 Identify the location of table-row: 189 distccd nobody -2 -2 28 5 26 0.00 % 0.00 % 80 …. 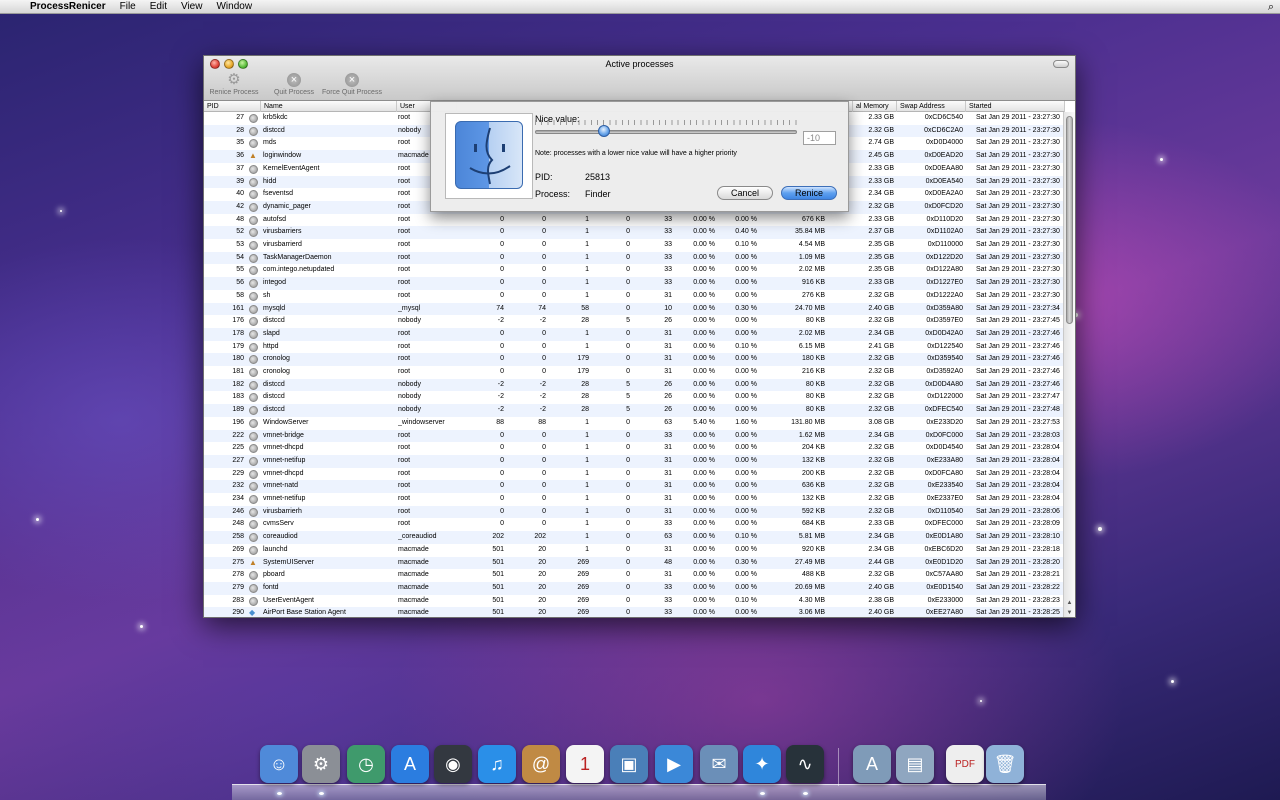
(634, 410).